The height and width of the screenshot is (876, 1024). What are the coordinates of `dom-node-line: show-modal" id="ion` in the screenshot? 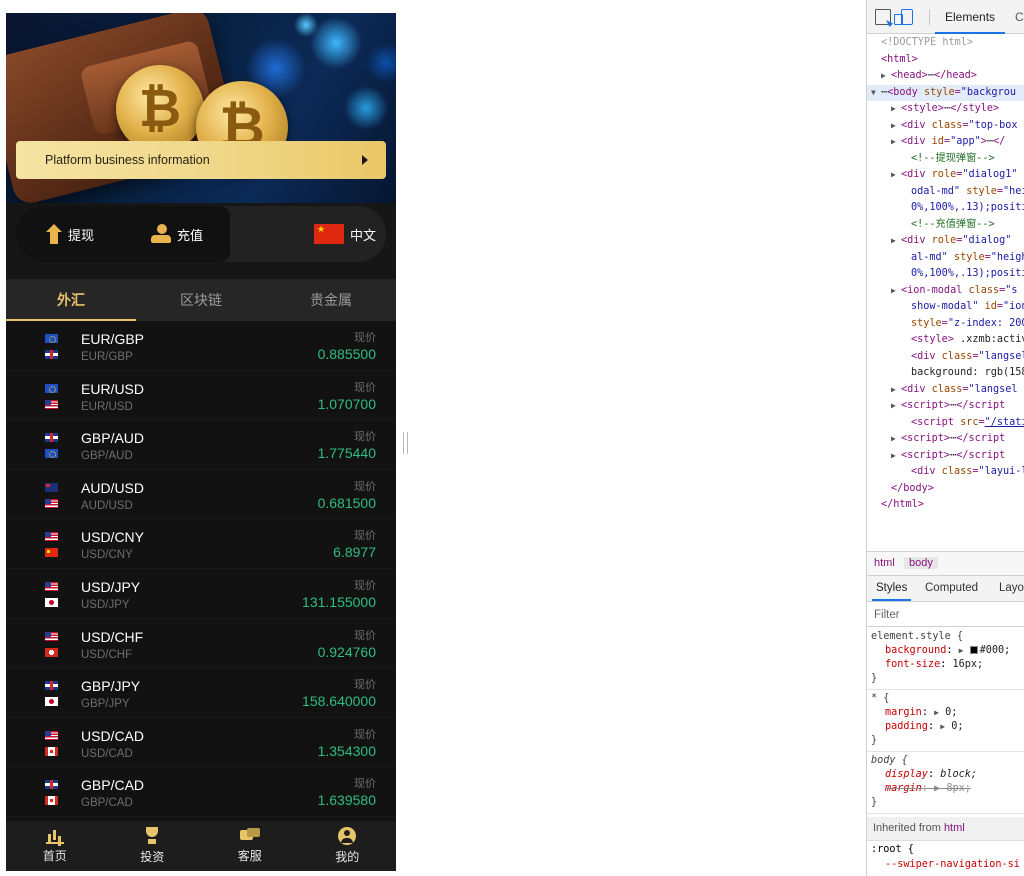 It's located at (945, 307).